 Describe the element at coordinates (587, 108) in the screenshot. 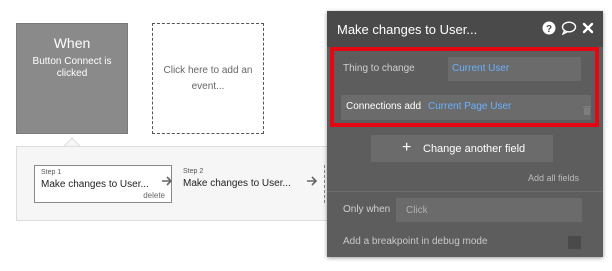

I see `trash-icon` at that location.